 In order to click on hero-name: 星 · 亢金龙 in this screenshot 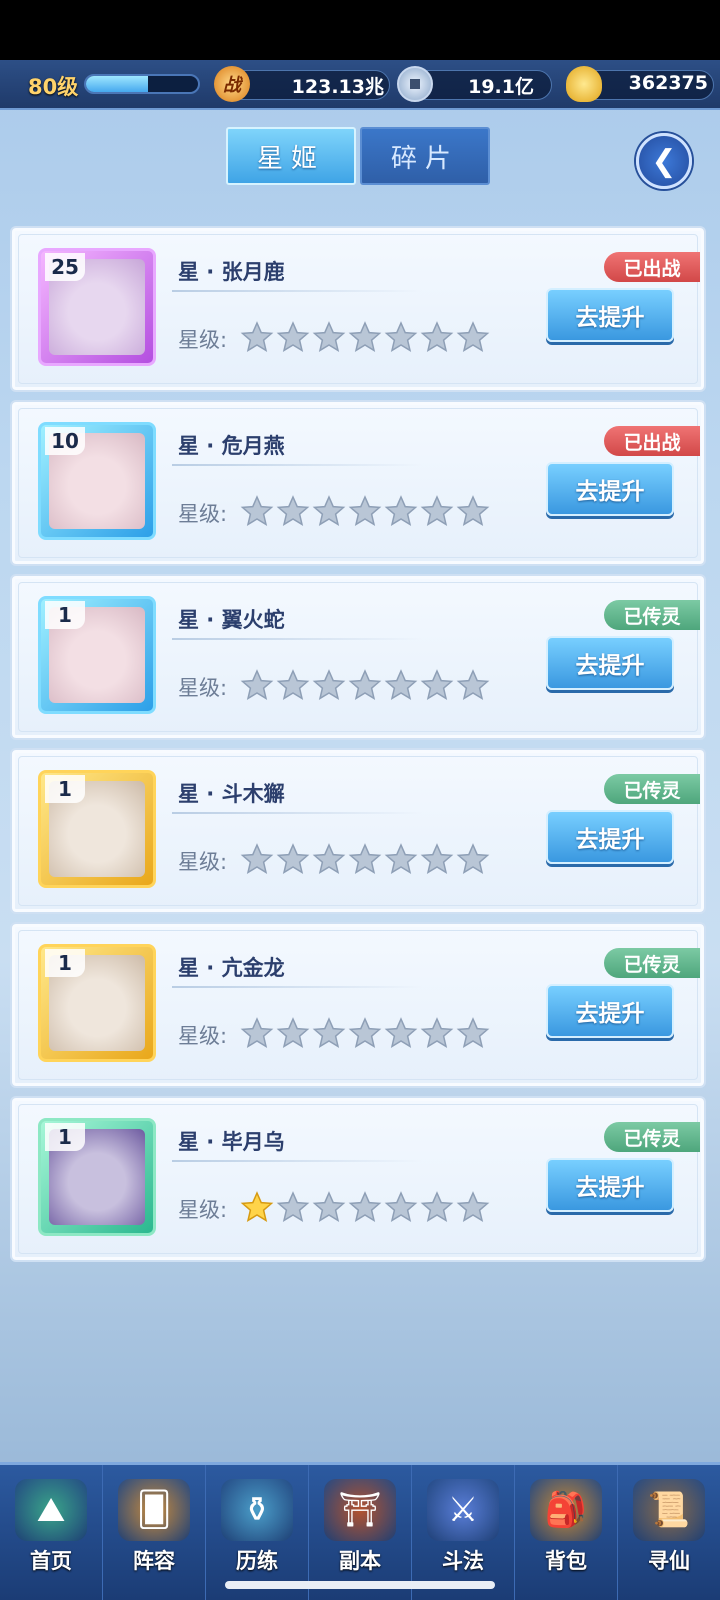, I will do `click(231, 968)`.